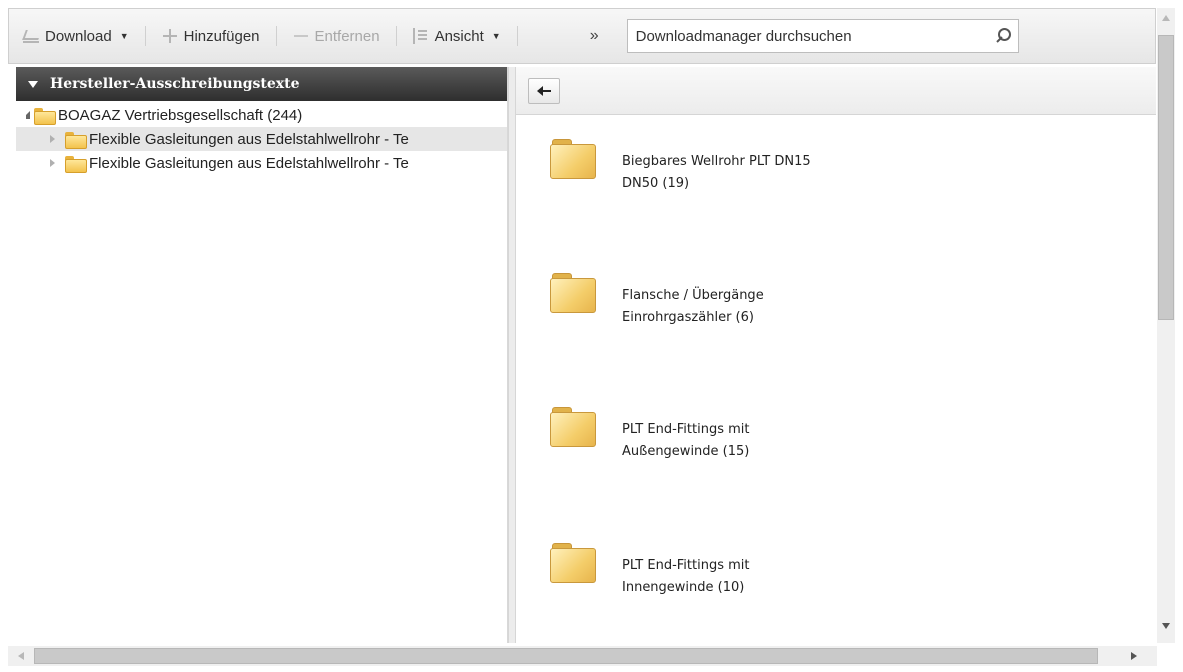  I want to click on folder-label-line: Einrohrgaszähler (6), so click(688, 317).